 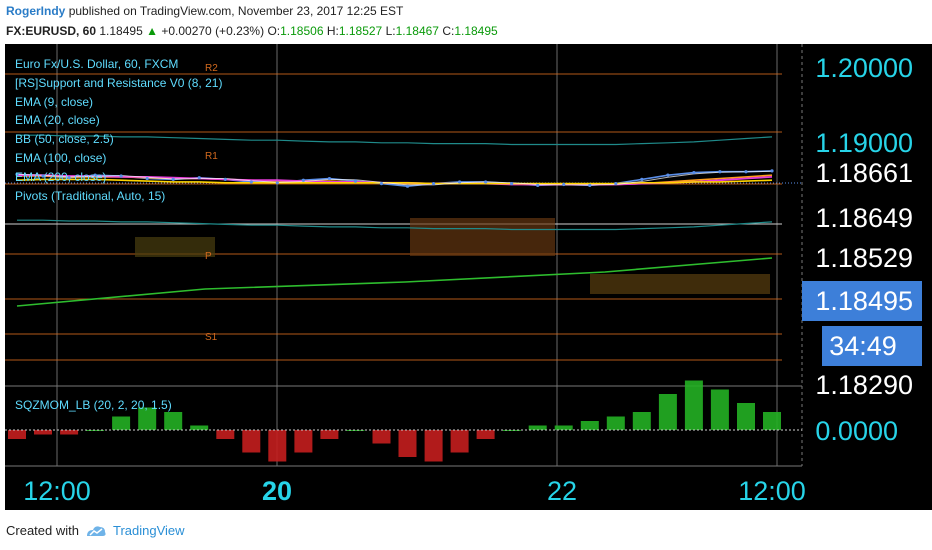 I want to click on legend-ema9: EMA (9, close), so click(x=118, y=102).